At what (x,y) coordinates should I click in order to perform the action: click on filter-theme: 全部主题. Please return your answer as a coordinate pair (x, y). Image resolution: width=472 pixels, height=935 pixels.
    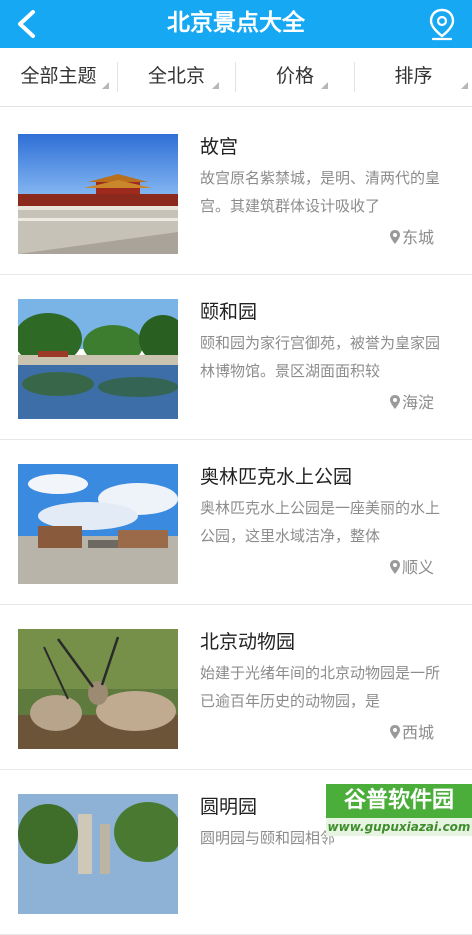
    Looking at the image, I should click on (58, 77).